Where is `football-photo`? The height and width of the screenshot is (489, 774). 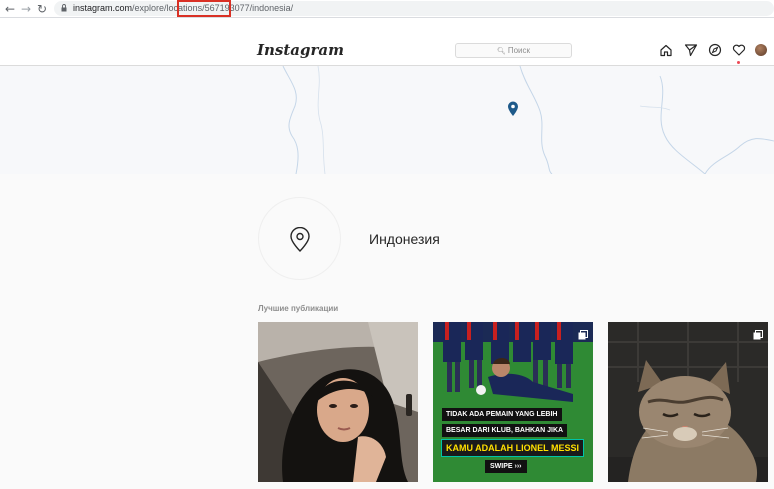
football-photo is located at coordinates (513, 402).